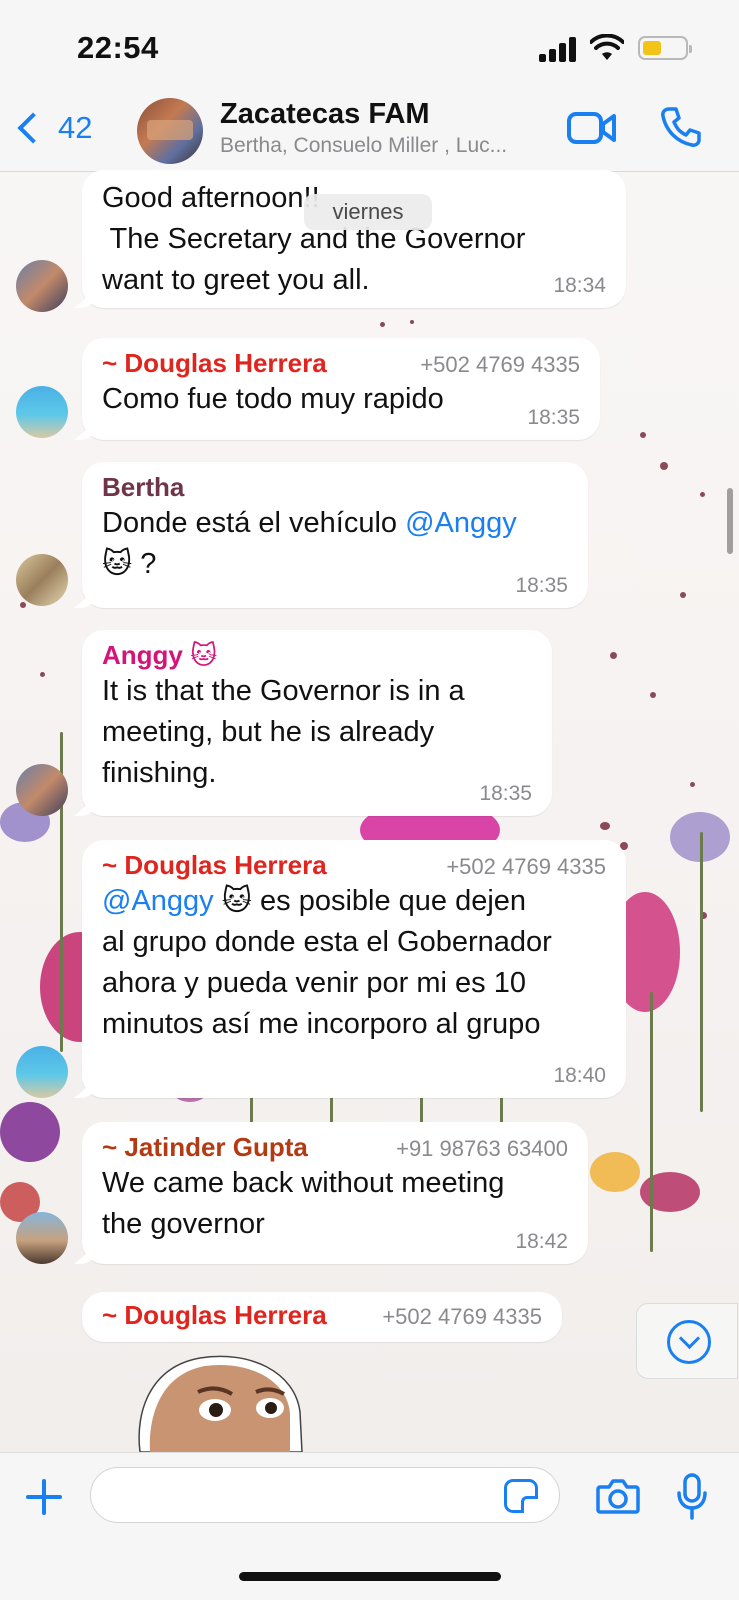 This screenshot has height=1600, width=739. What do you see at coordinates (53, 128) in the screenshot?
I see `back-button: 42` at bounding box center [53, 128].